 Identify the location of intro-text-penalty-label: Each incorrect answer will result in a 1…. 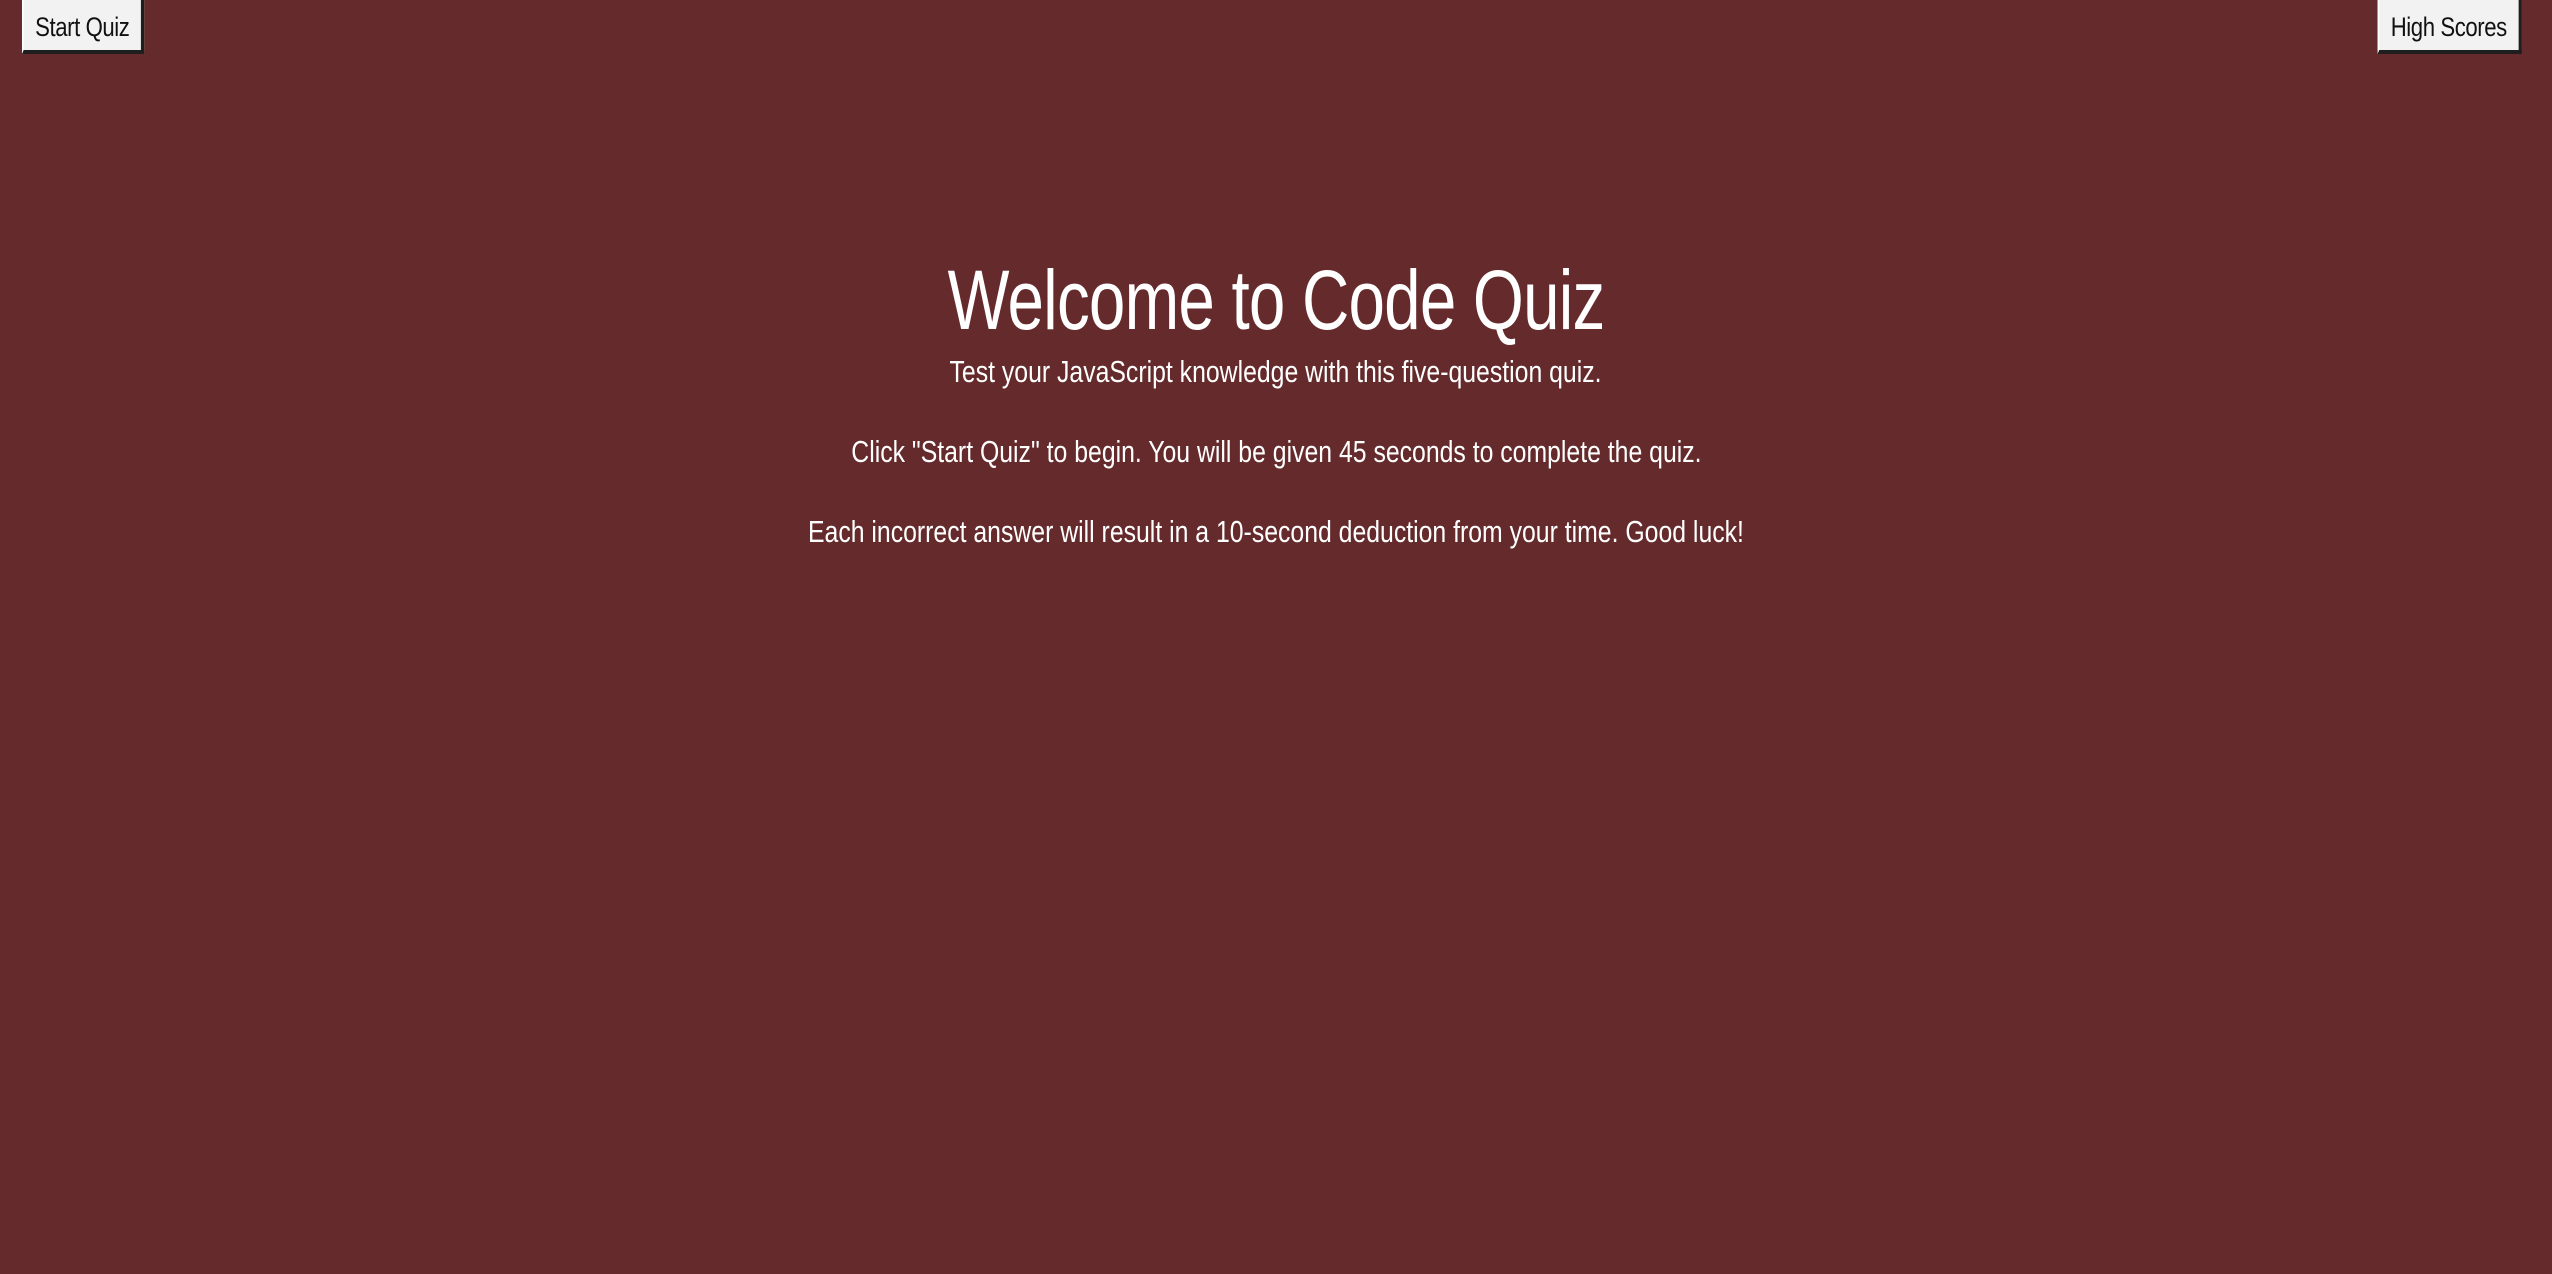
(1276, 531).